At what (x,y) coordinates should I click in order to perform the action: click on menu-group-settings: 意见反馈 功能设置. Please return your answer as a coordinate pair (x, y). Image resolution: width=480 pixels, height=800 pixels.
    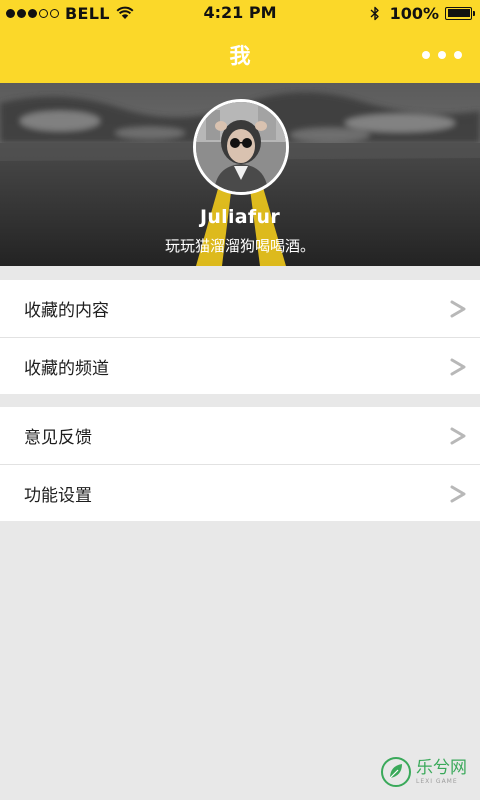
    Looking at the image, I should click on (240, 464).